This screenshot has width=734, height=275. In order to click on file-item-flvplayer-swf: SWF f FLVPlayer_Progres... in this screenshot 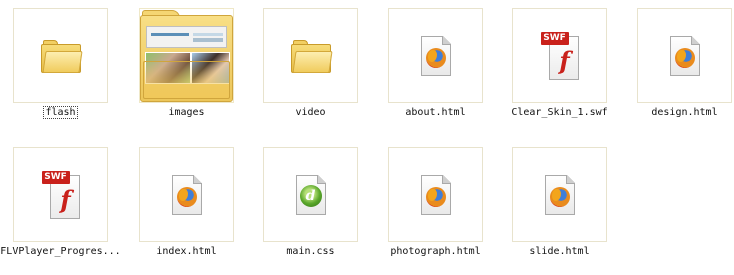, I will do `click(62, 206)`.